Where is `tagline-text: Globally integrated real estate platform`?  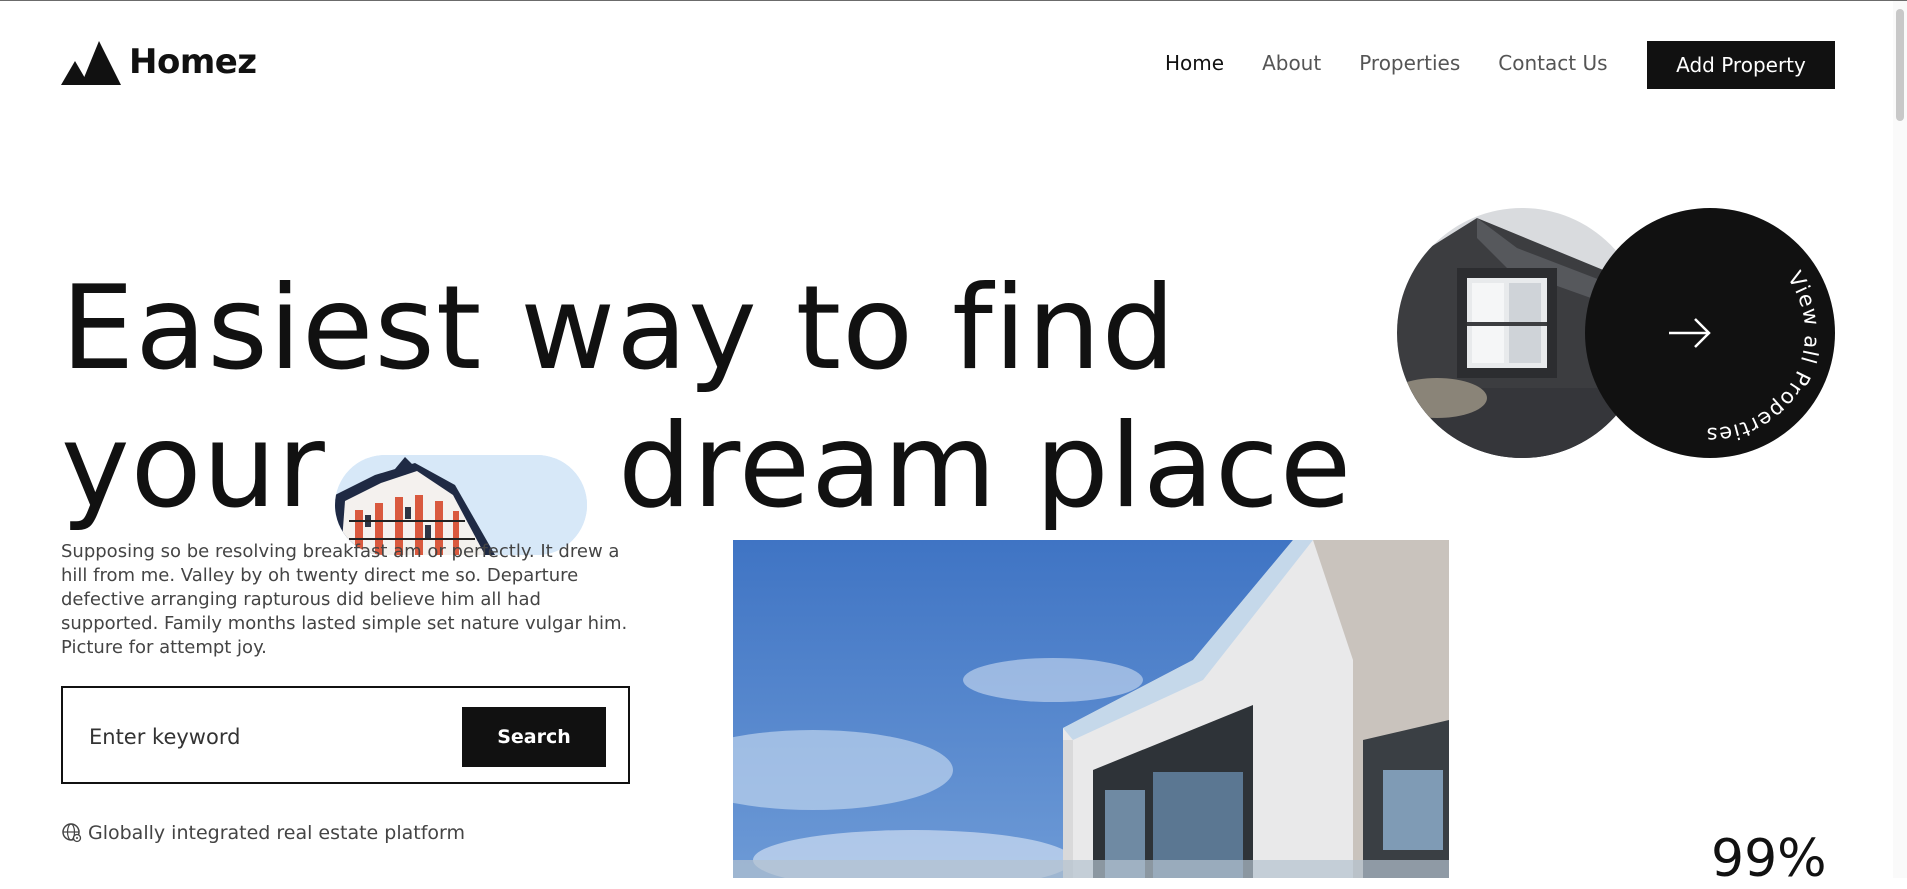
tagline-text: Globally integrated real estate platform is located at coordinates (277, 833).